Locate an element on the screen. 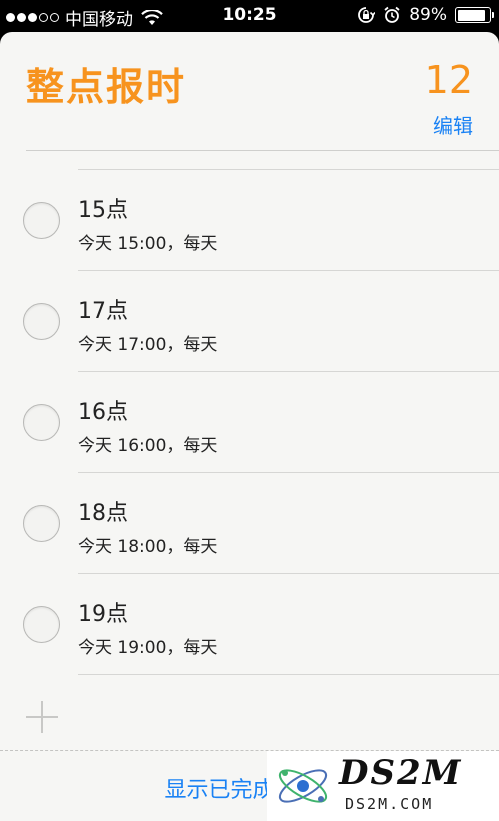 This screenshot has height=821, width=499. reminder-due: 今天 16:00，每天 is located at coordinates (148, 446).